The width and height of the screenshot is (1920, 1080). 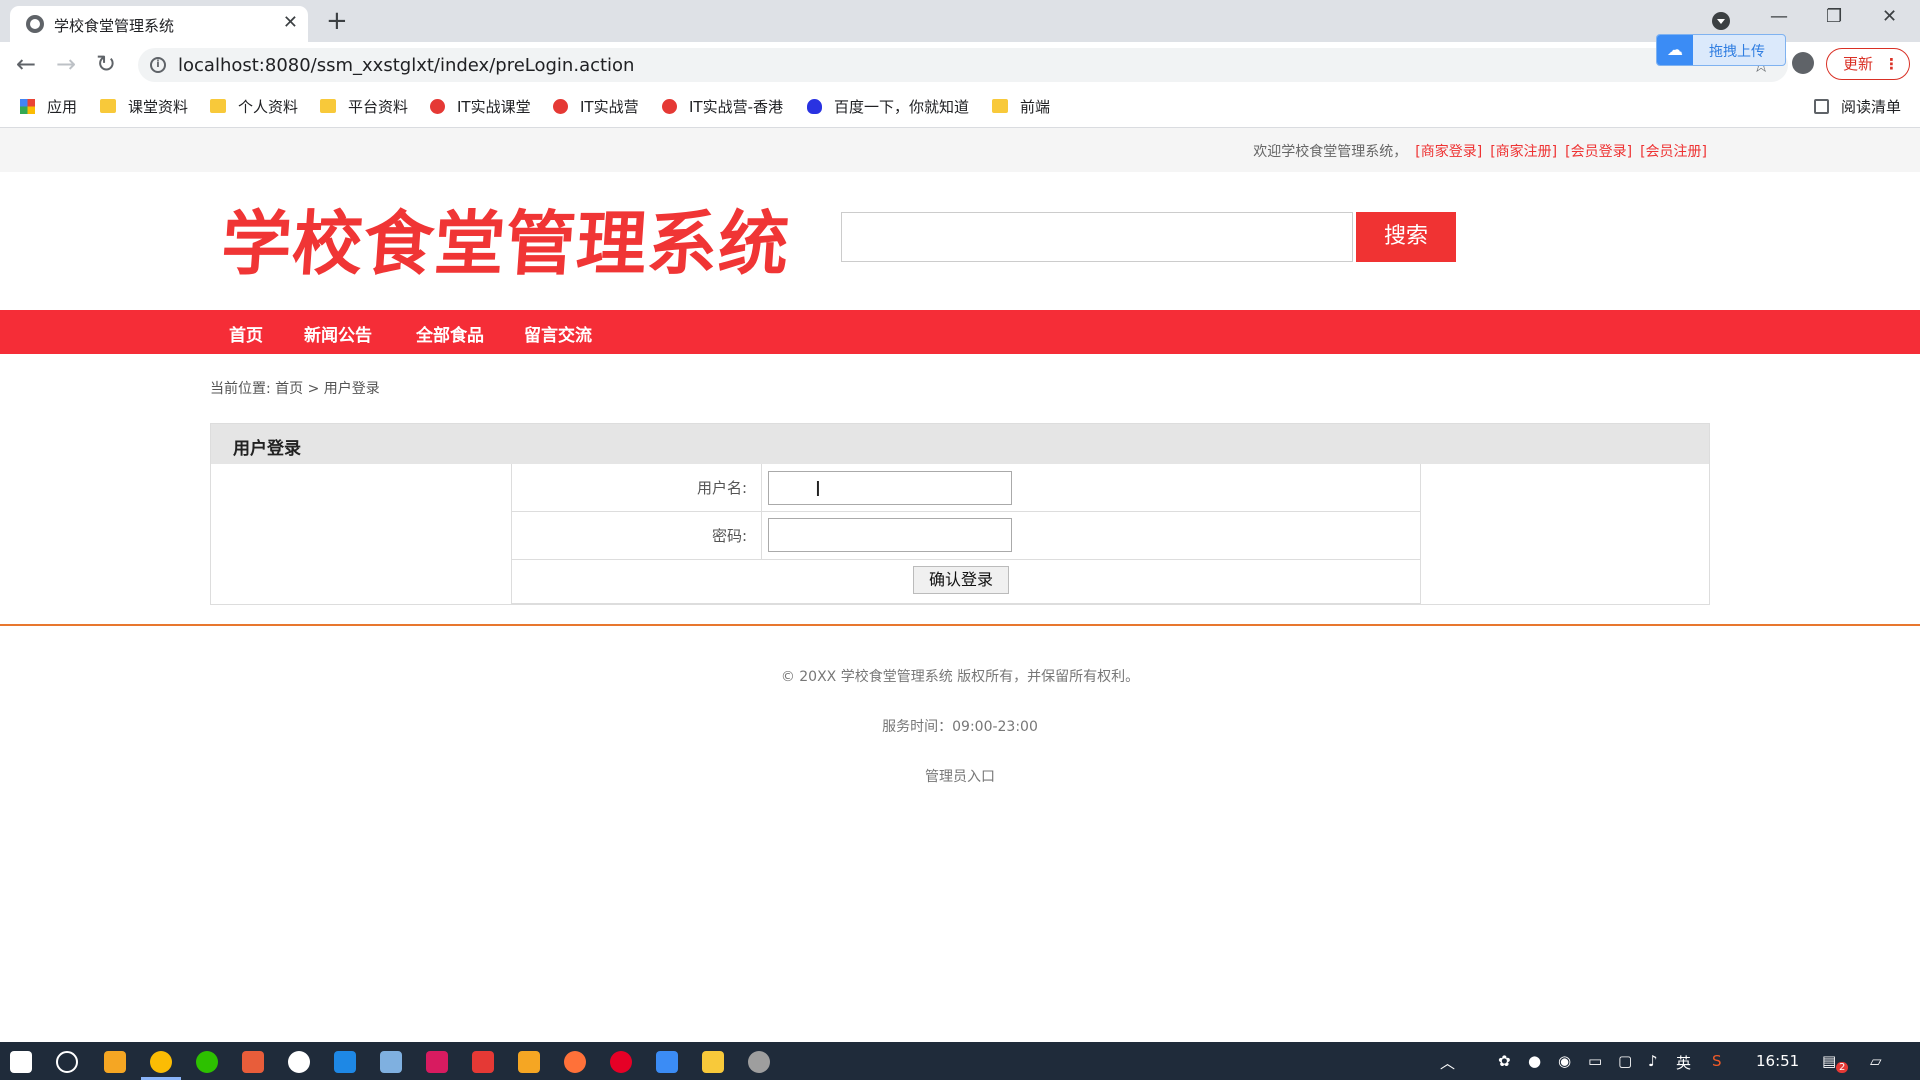 I want to click on ime-indicator: 英, so click(x=1683, y=1062).